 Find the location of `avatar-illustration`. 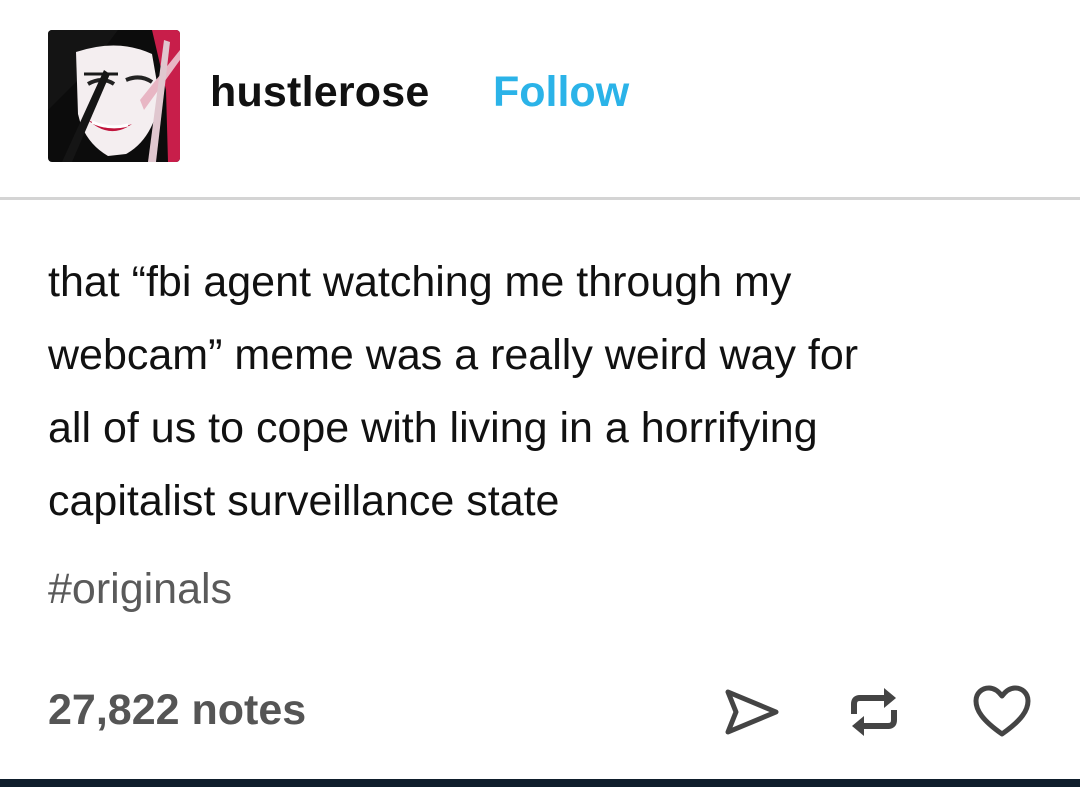

avatar-illustration is located at coordinates (114, 96).